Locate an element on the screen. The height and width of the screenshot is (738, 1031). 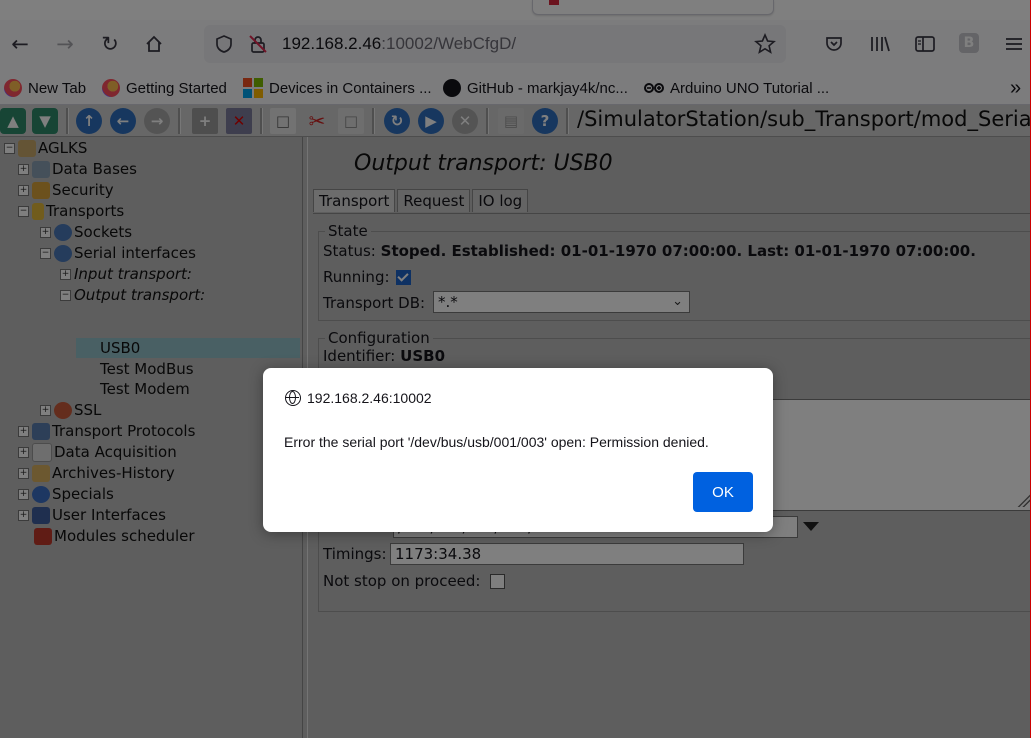
dialog-origin: 192.168.2.46:10002 is located at coordinates (358, 398).